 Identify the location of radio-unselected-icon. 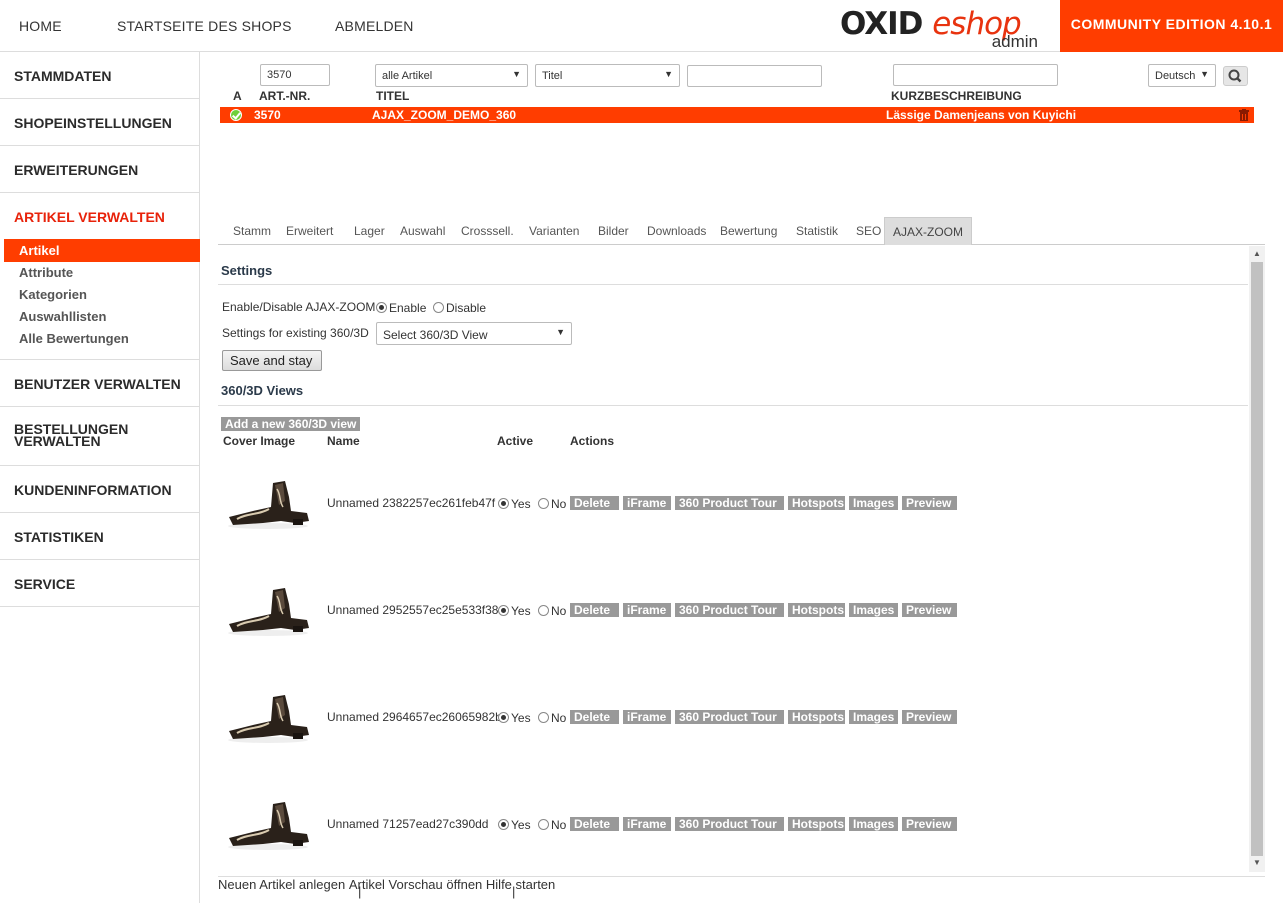
(438, 307).